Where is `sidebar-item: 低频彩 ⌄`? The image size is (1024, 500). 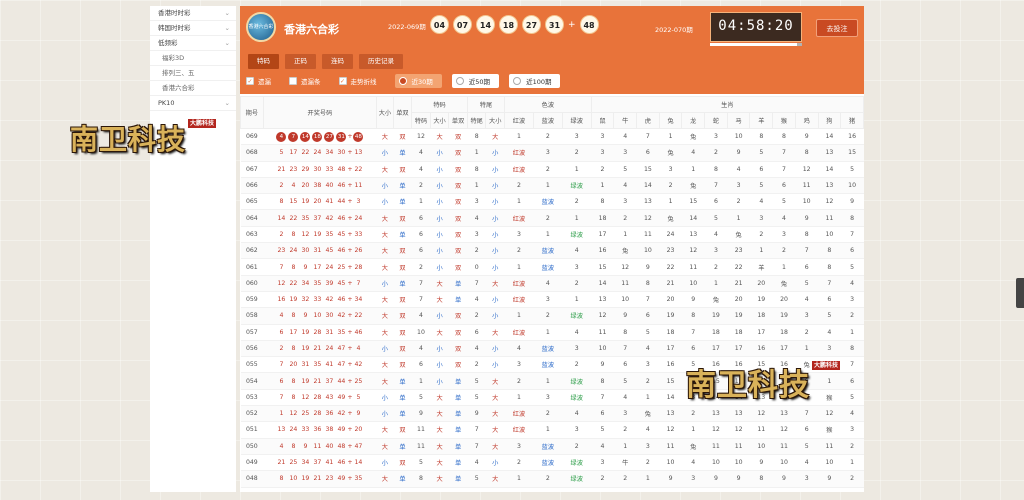 sidebar-item: 低频彩 ⌄ is located at coordinates (193, 43).